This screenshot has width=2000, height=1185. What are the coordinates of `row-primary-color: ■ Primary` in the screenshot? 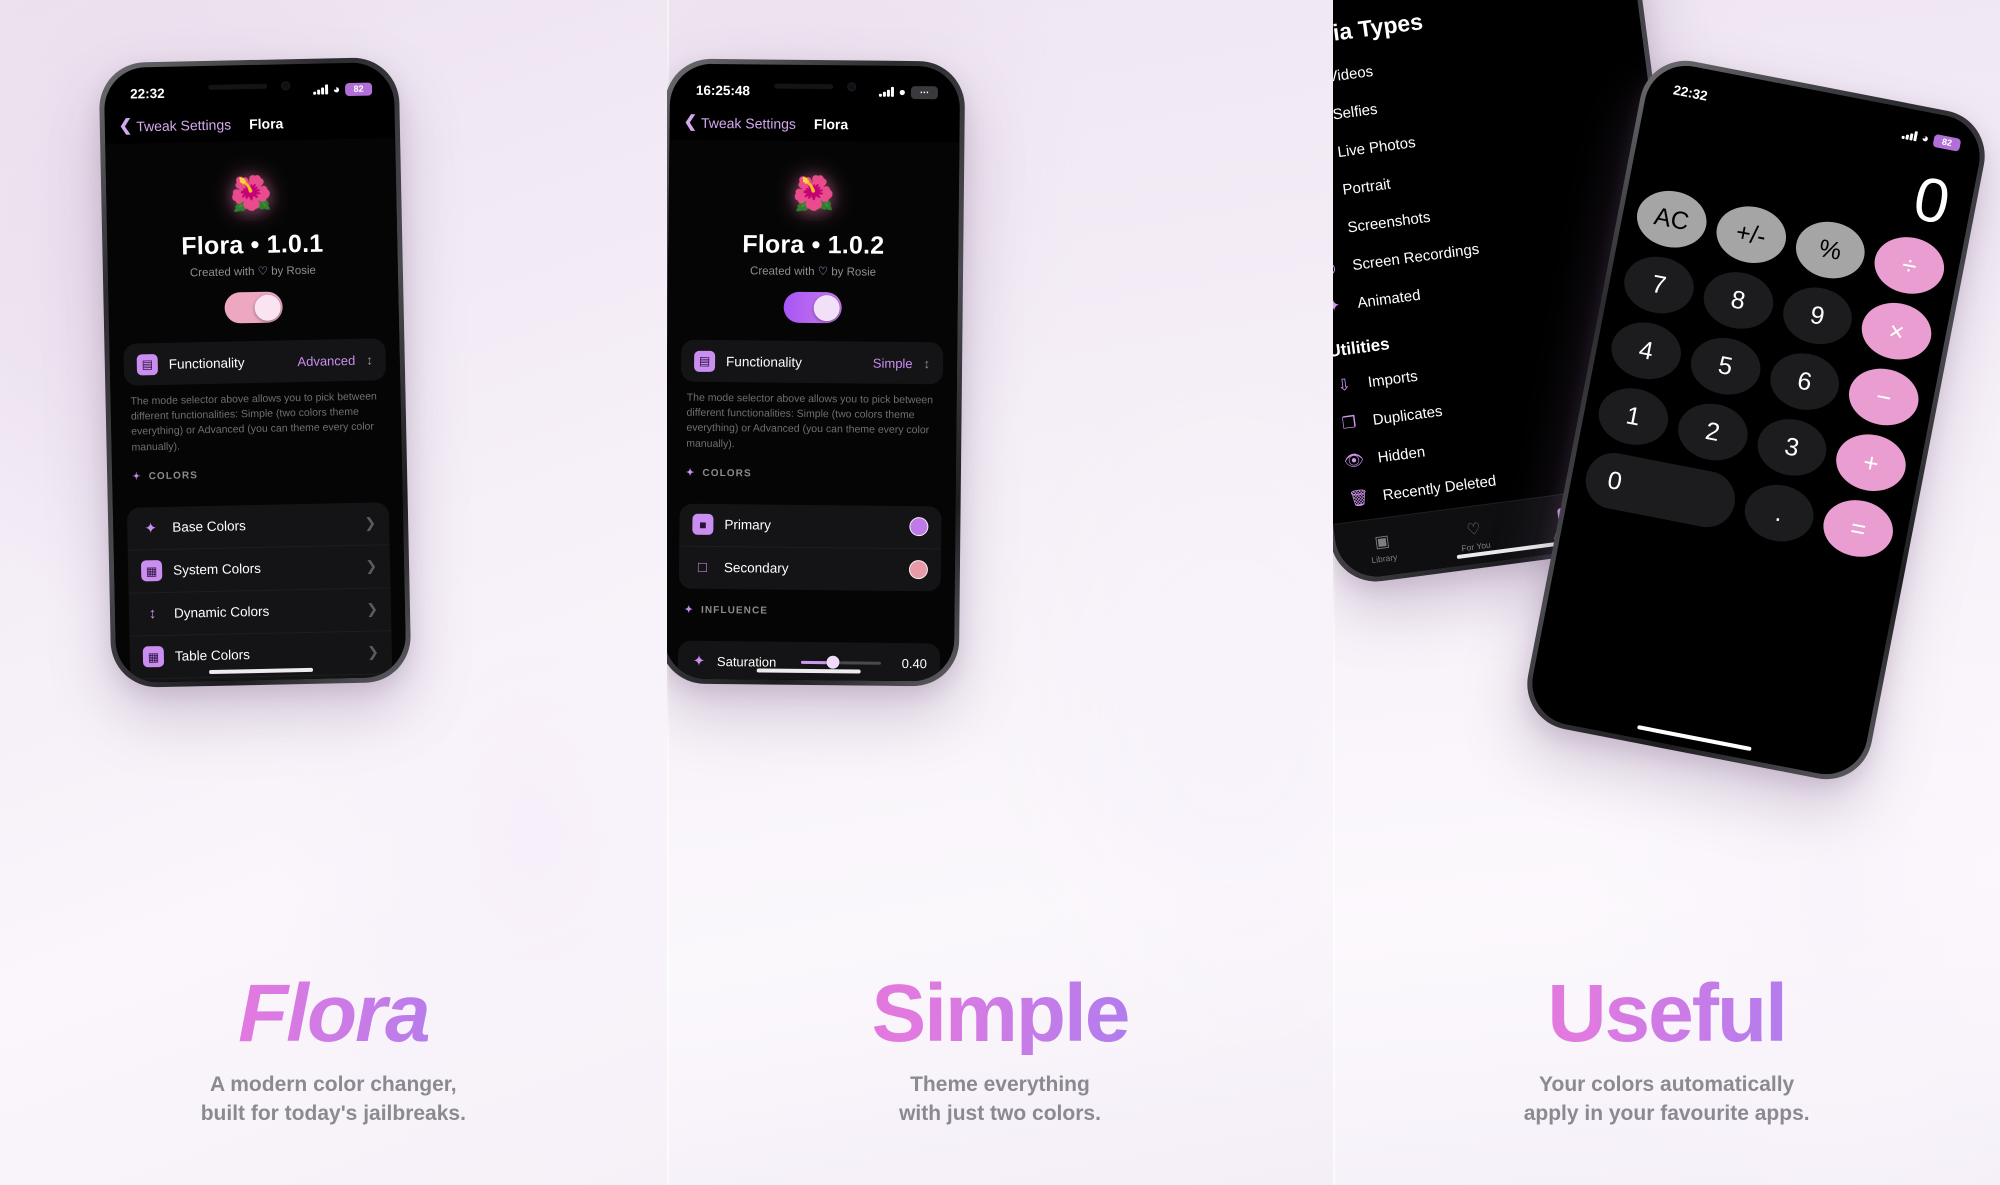 It's located at (810, 526).